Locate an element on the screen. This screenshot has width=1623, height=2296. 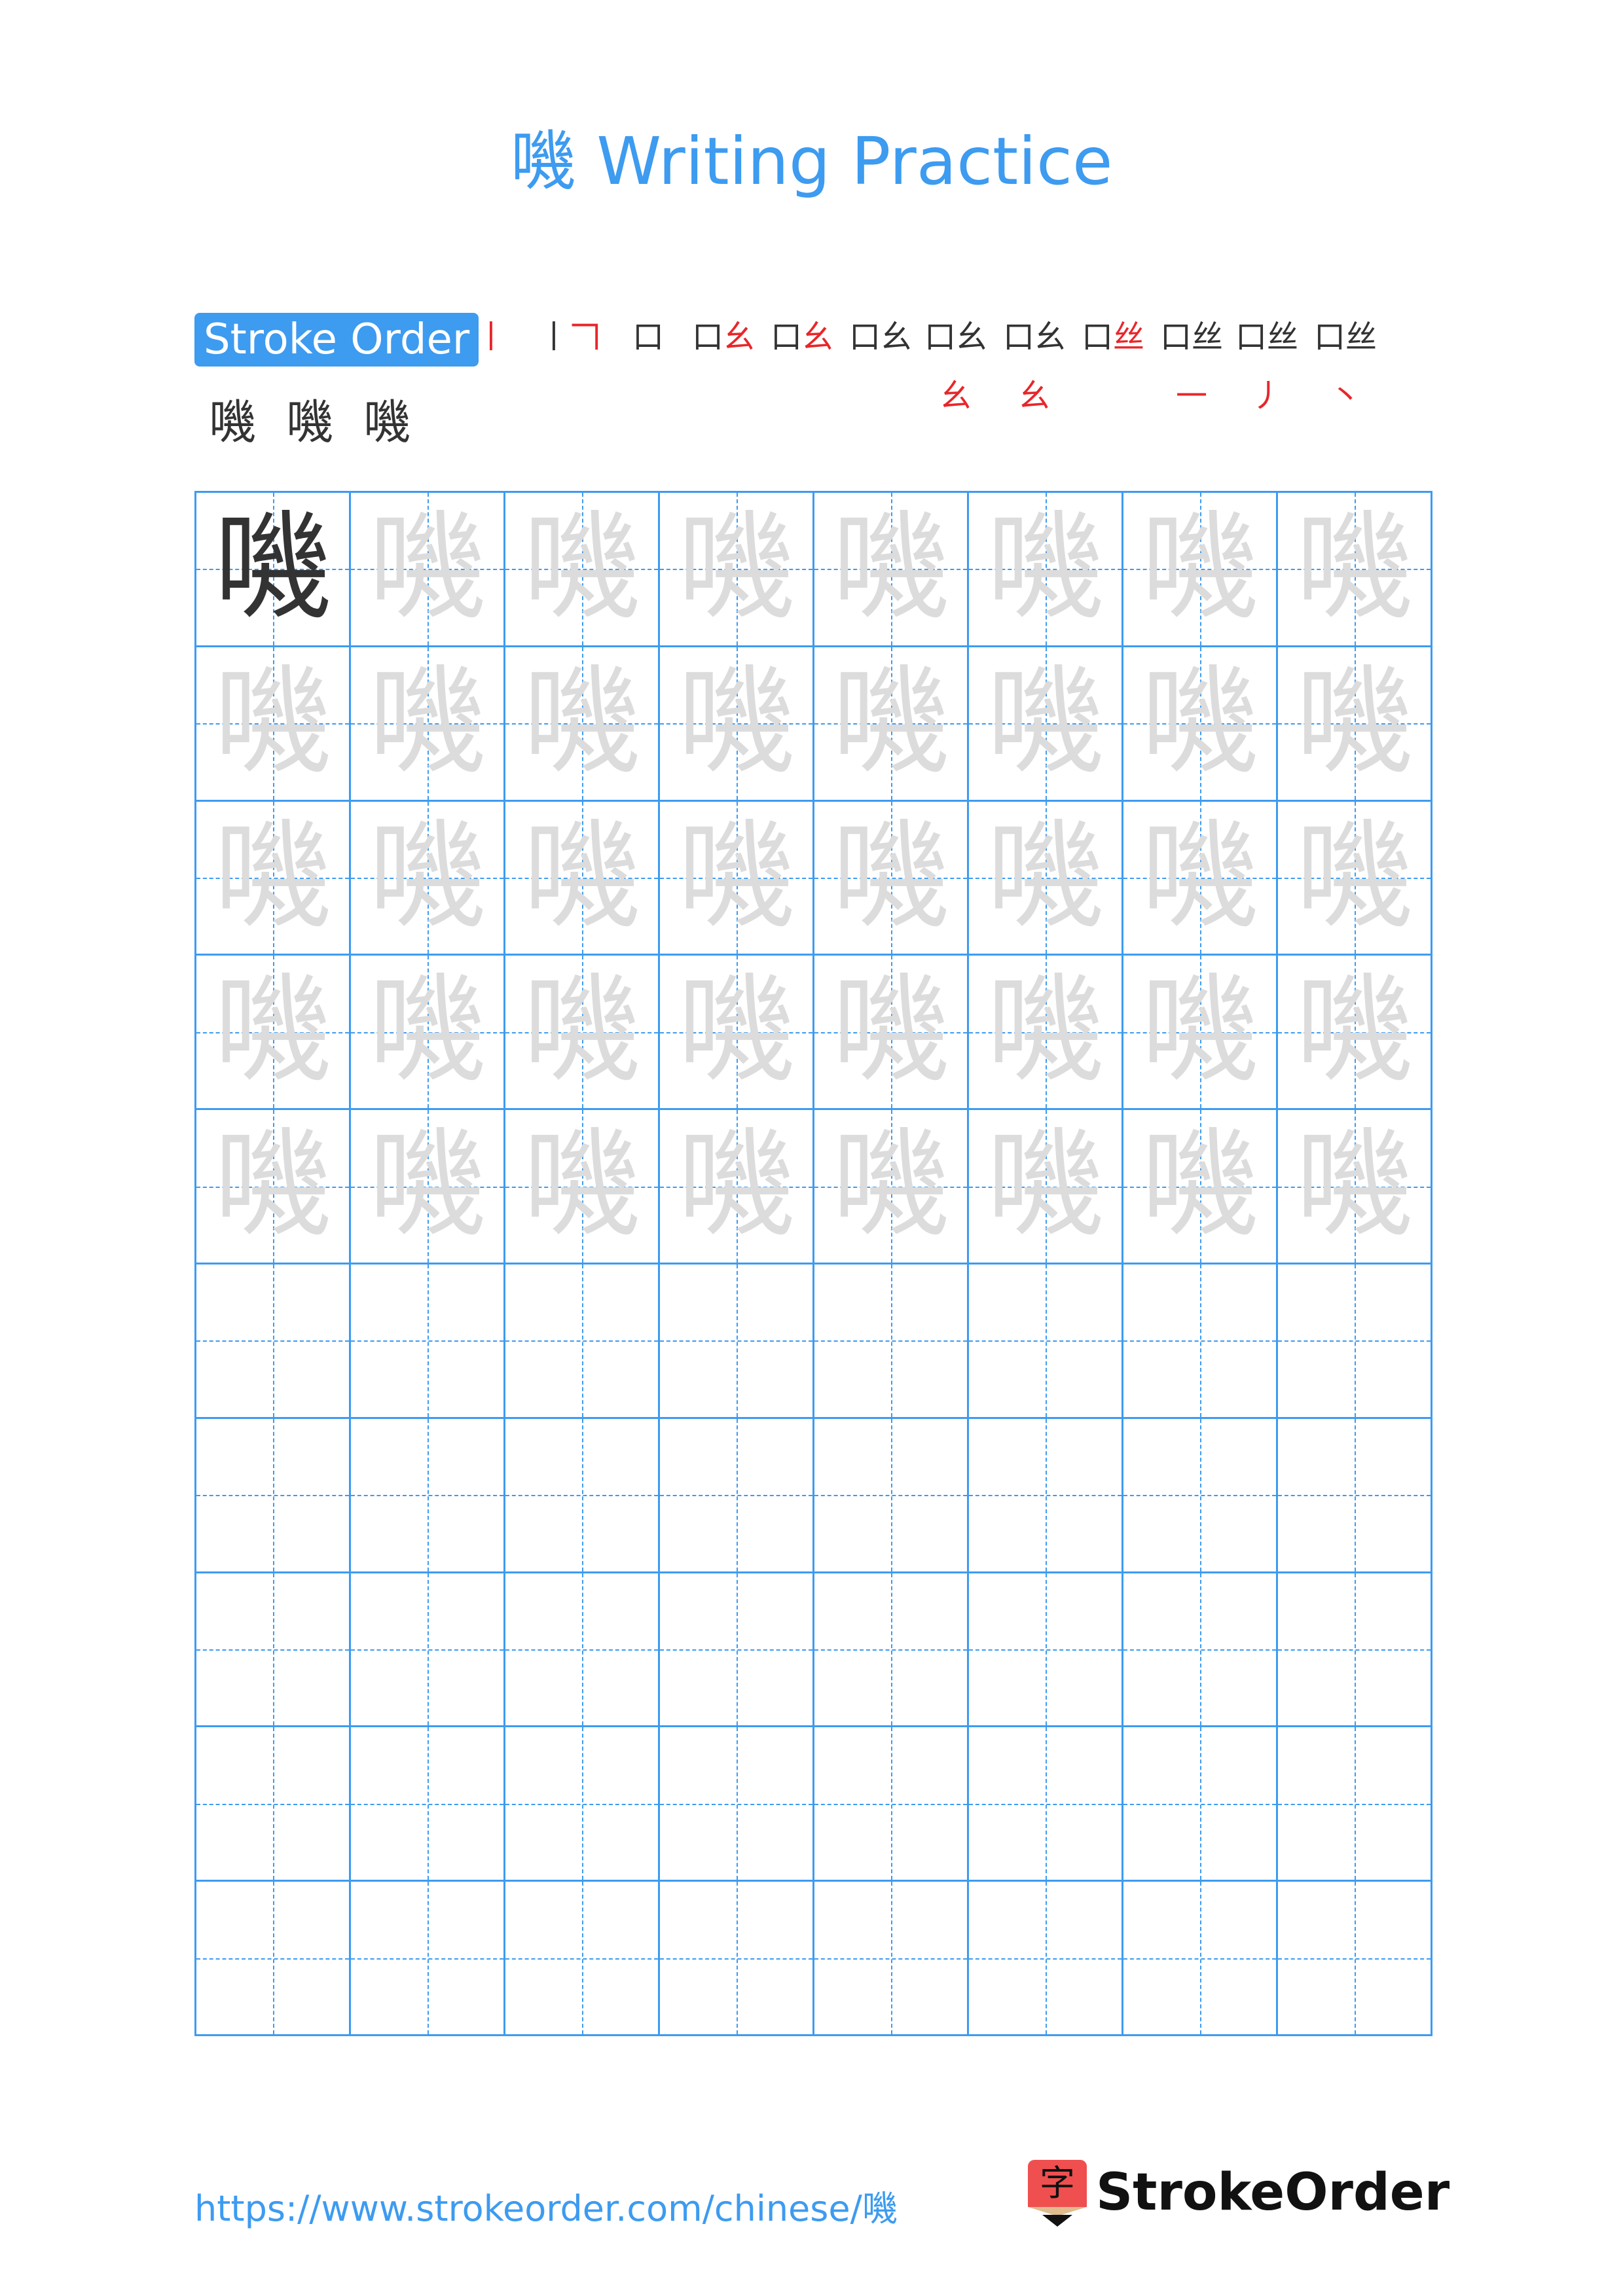
stroke-new: 丝 is located at coordinates (1129, 337).